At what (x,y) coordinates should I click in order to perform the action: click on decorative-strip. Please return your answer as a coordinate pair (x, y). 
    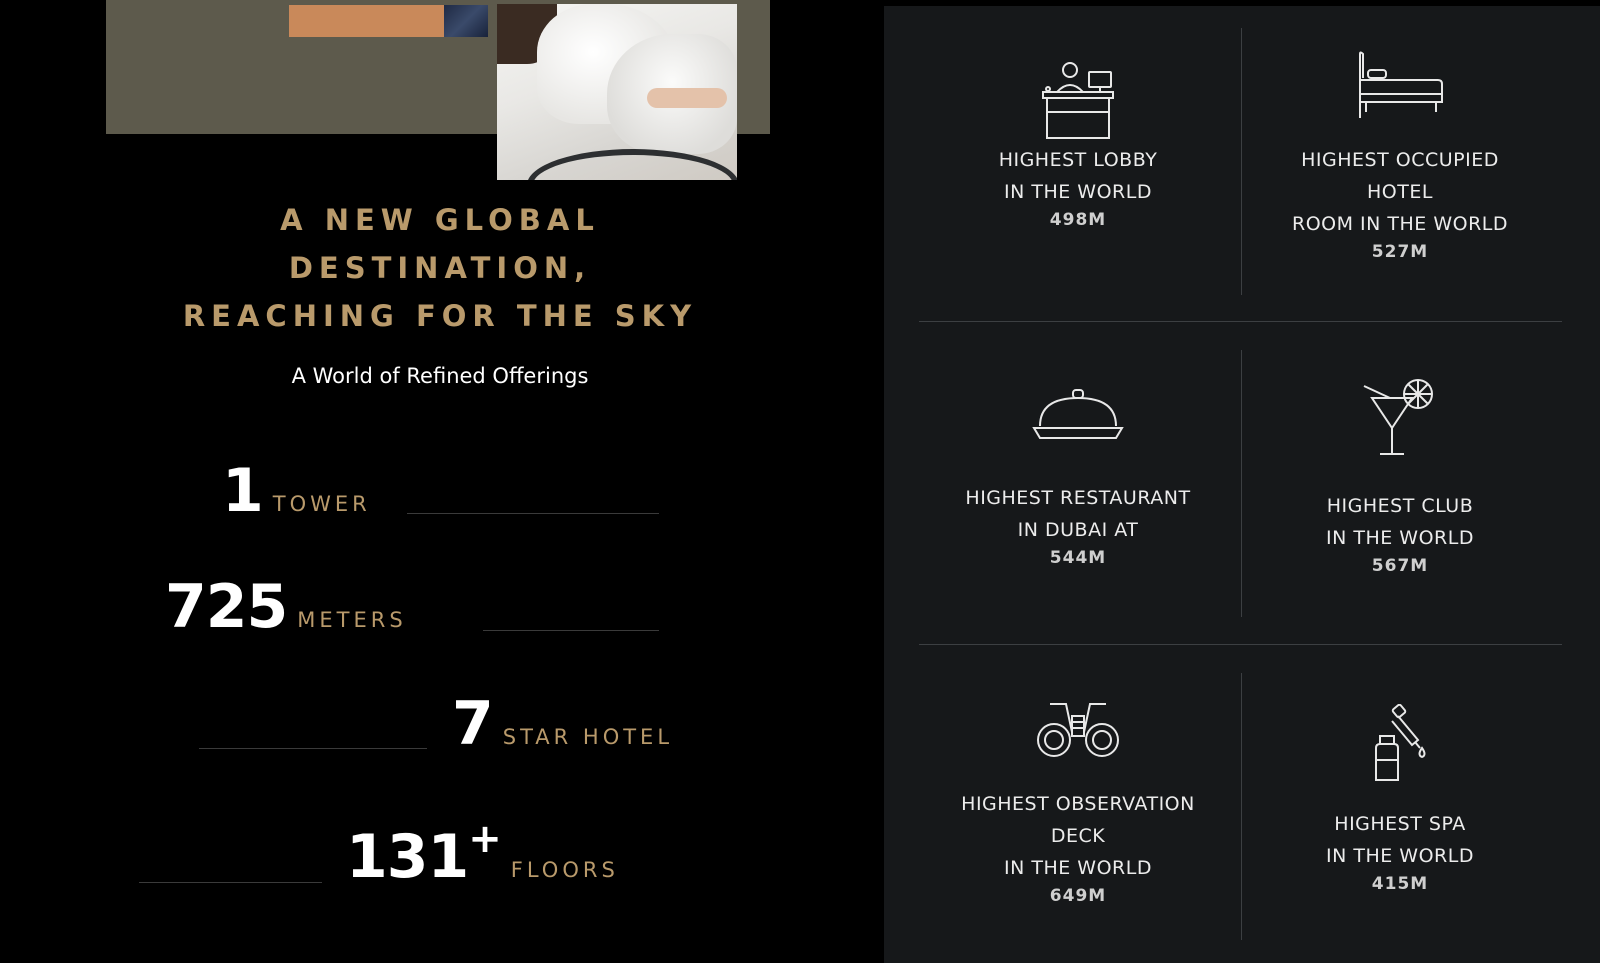
    Looking at the image, I should click on (372, 21).